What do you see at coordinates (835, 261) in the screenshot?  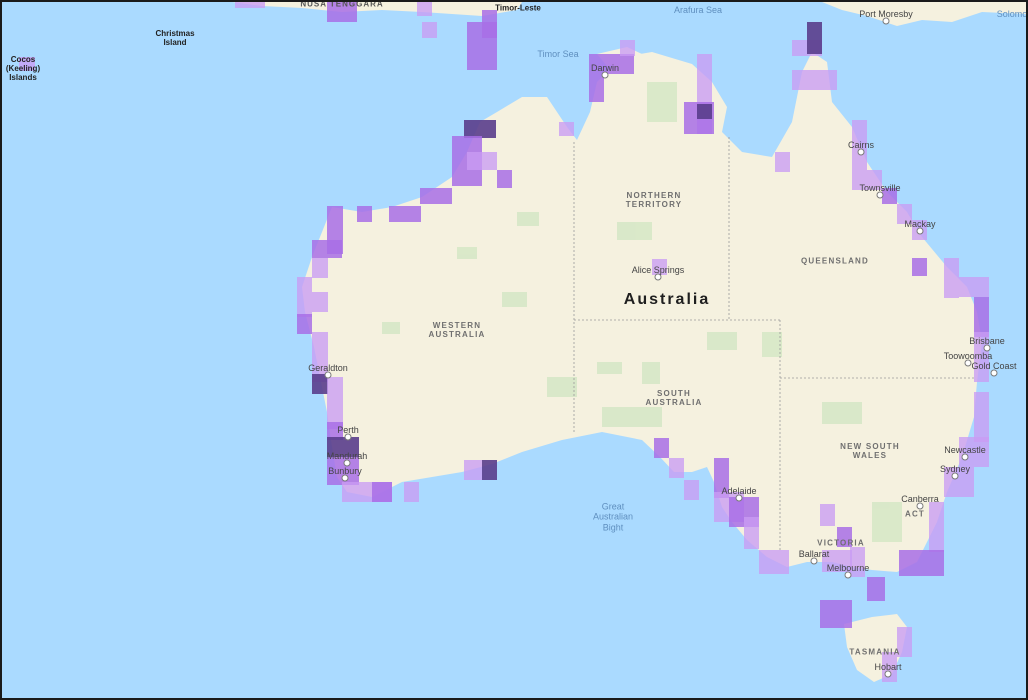 I see `state-label-qld: QUEENSLAND` at bounding box center [835, 261].